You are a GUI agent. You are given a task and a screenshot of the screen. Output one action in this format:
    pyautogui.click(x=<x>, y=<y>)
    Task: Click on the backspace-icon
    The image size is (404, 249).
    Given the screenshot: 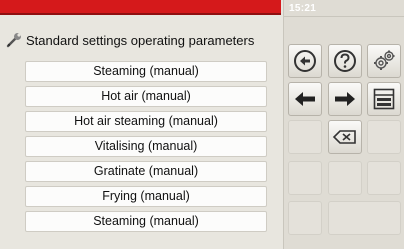 What is the action you would take?
    pyautogui.click(x=344, y=137)
    